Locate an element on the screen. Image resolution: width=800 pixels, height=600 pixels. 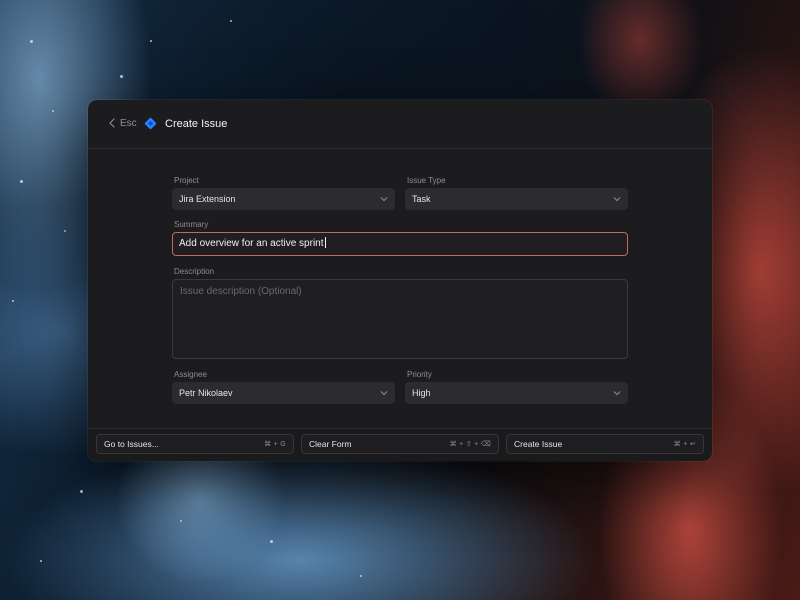
assignee-value: Petr Nikolaev is located at coordinates (206, 393).